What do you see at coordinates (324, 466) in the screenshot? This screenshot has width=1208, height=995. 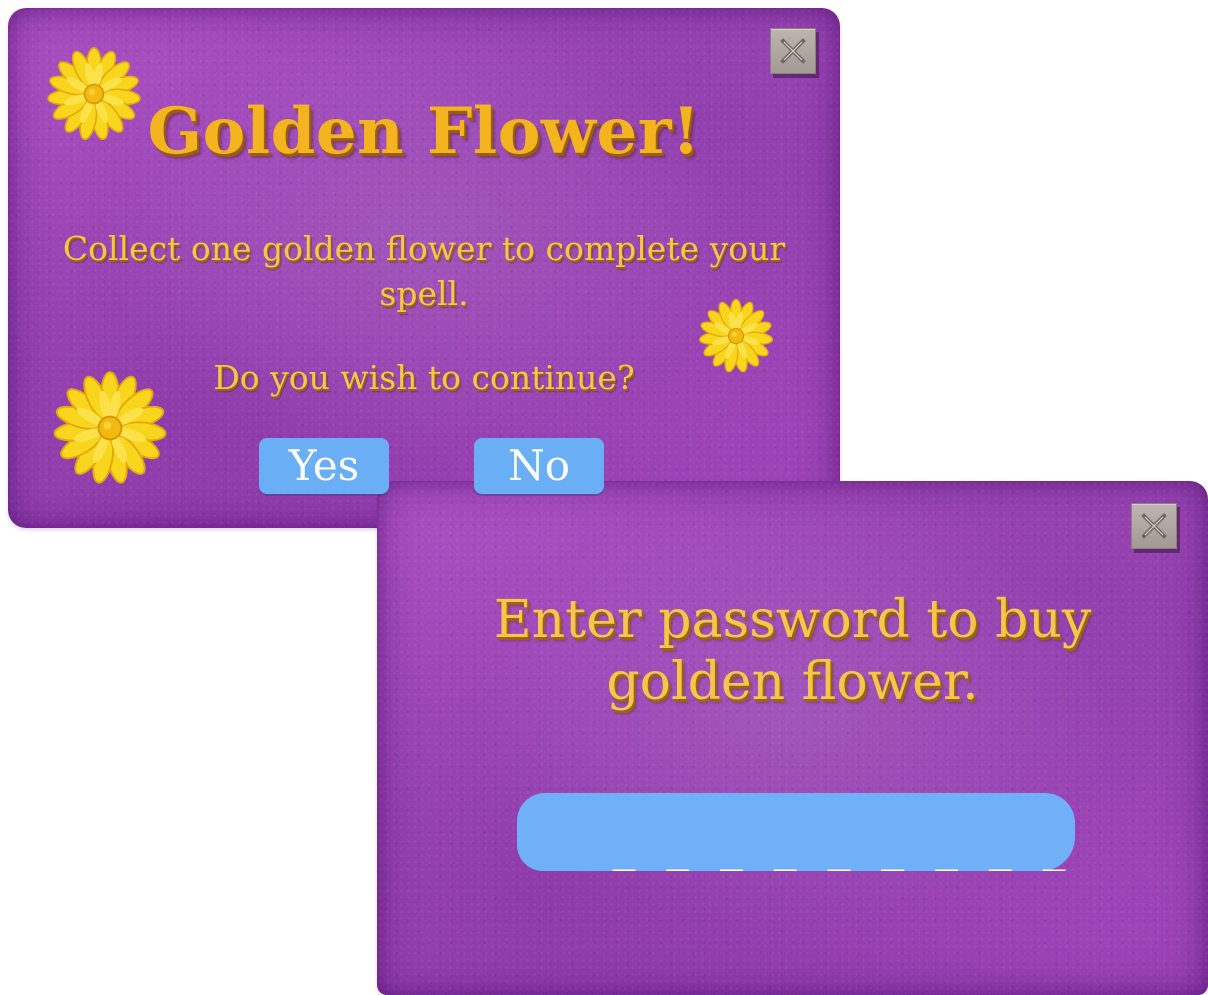 I see `yes-button: Yes` at bounding box center [324, 466].